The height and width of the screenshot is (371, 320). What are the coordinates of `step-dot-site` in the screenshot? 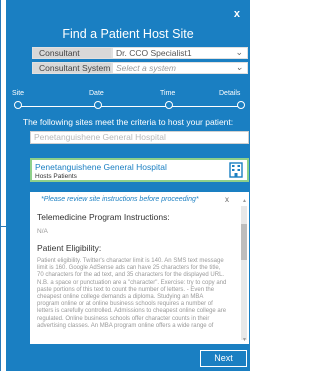 It's located at (18, 105).